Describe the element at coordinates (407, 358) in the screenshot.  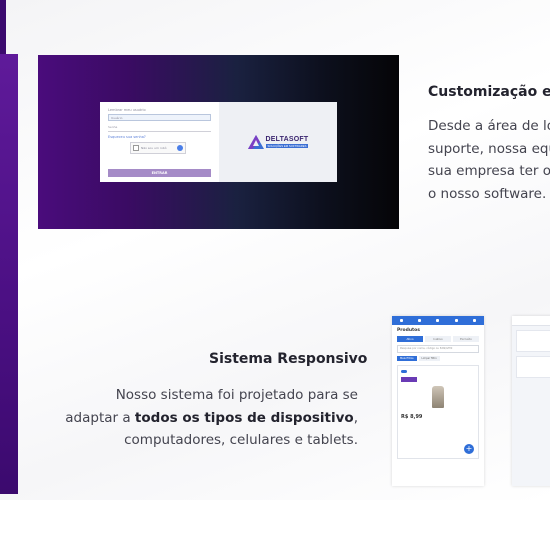
I see `mobile-chip: Mais filtros` at that location.